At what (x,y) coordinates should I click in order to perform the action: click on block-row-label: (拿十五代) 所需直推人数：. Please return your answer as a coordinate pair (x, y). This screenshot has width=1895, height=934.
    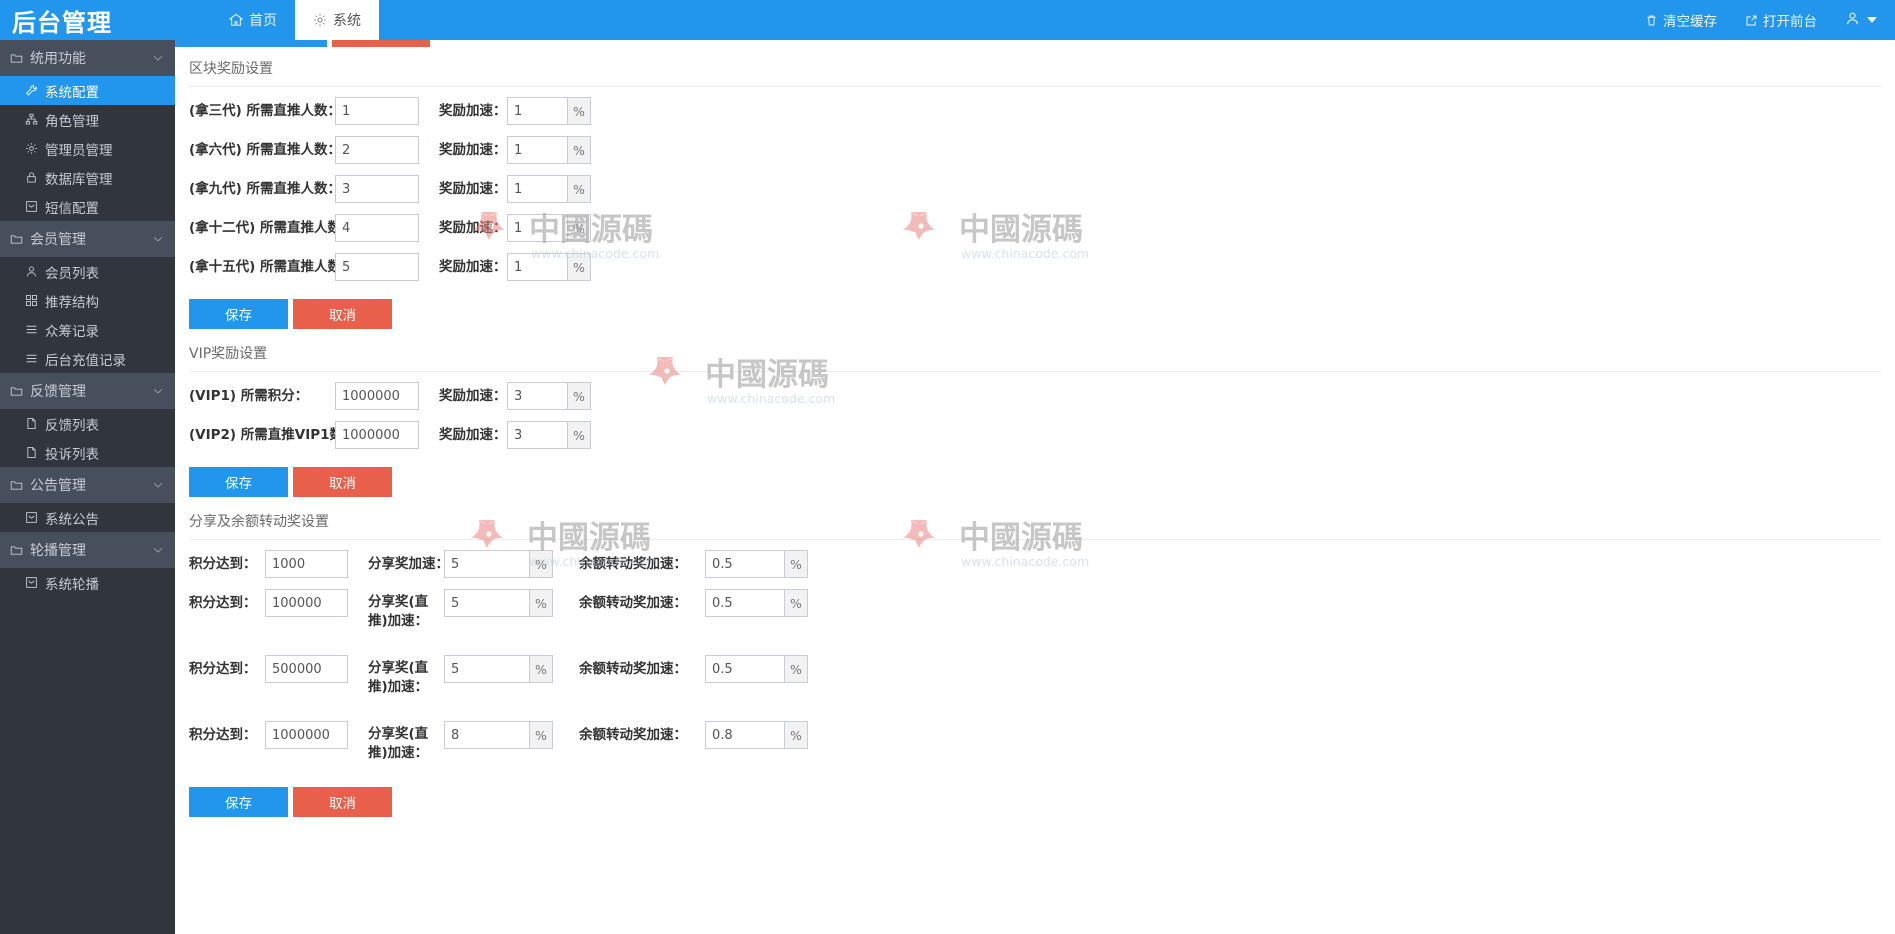
    Looking at the image, I should click on (272, 267).